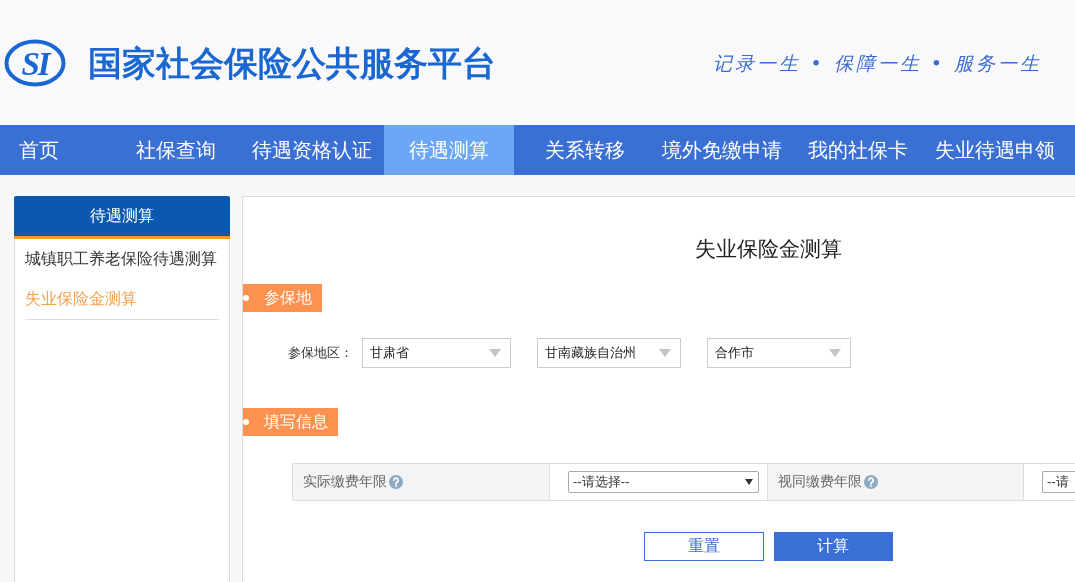 The image size is (1075, 582). Describe the element at coordinates (292, 62) in the screenshot. I see `site-title: 国家社会保险公共服务平台` at that location.